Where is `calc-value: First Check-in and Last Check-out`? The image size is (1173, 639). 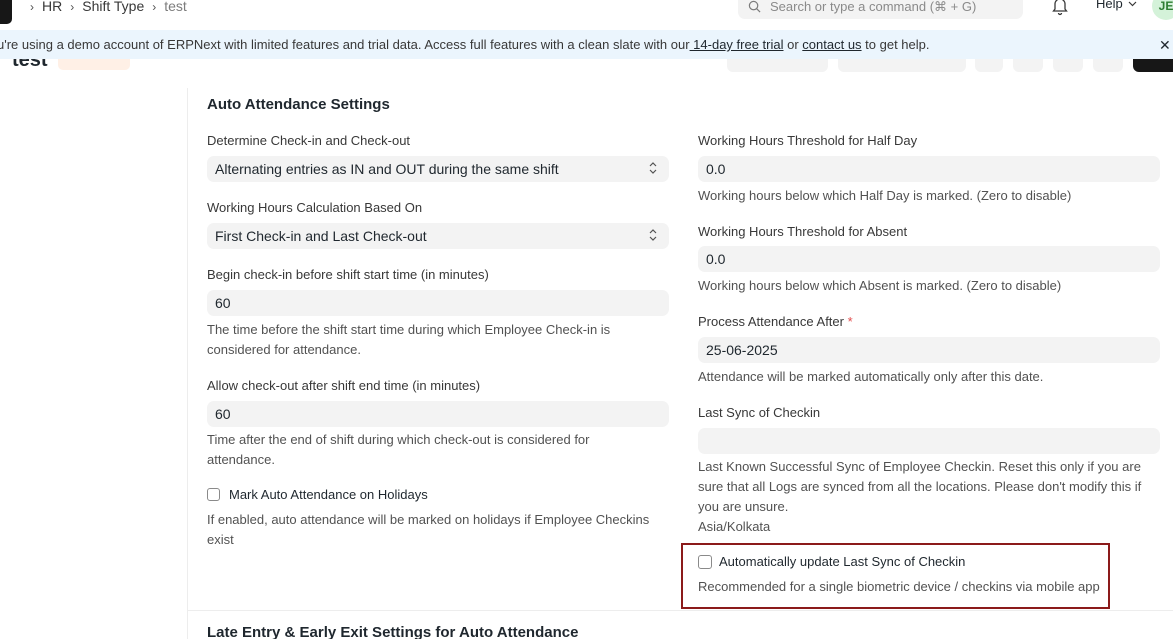
calc-value: First Check-in and Last Check-out is located at coordinates (321, 236).